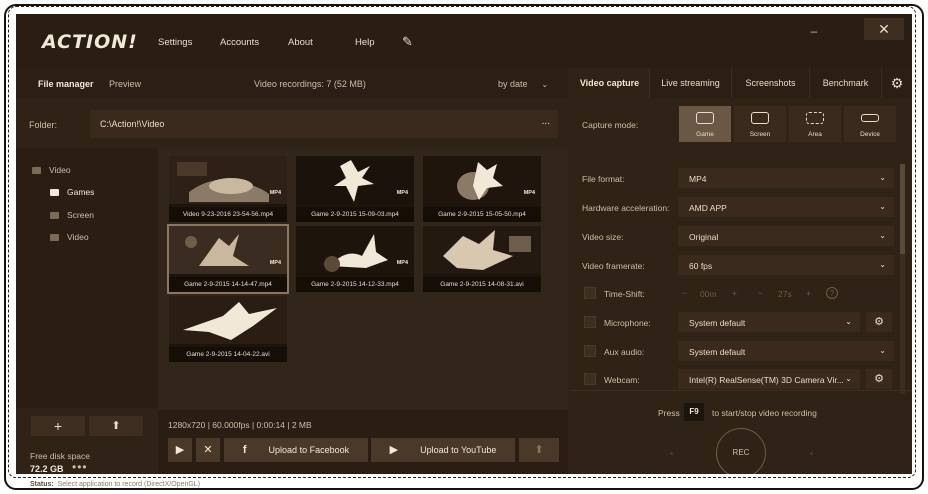 The height and width of the screenshot is (494, 928). Describe the element at coordinates (296, 450) in the screenshot. I see `upload-facebook-button: f Upload to Facebook` at that location.